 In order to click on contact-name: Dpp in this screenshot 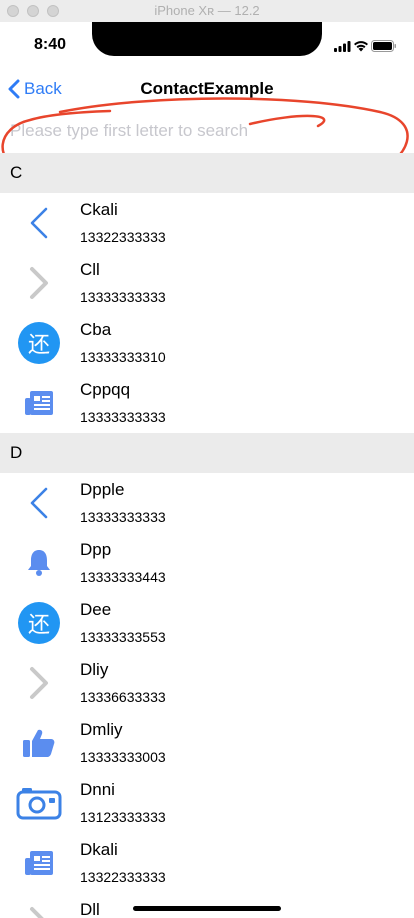, I will do `click(96, 549)`.